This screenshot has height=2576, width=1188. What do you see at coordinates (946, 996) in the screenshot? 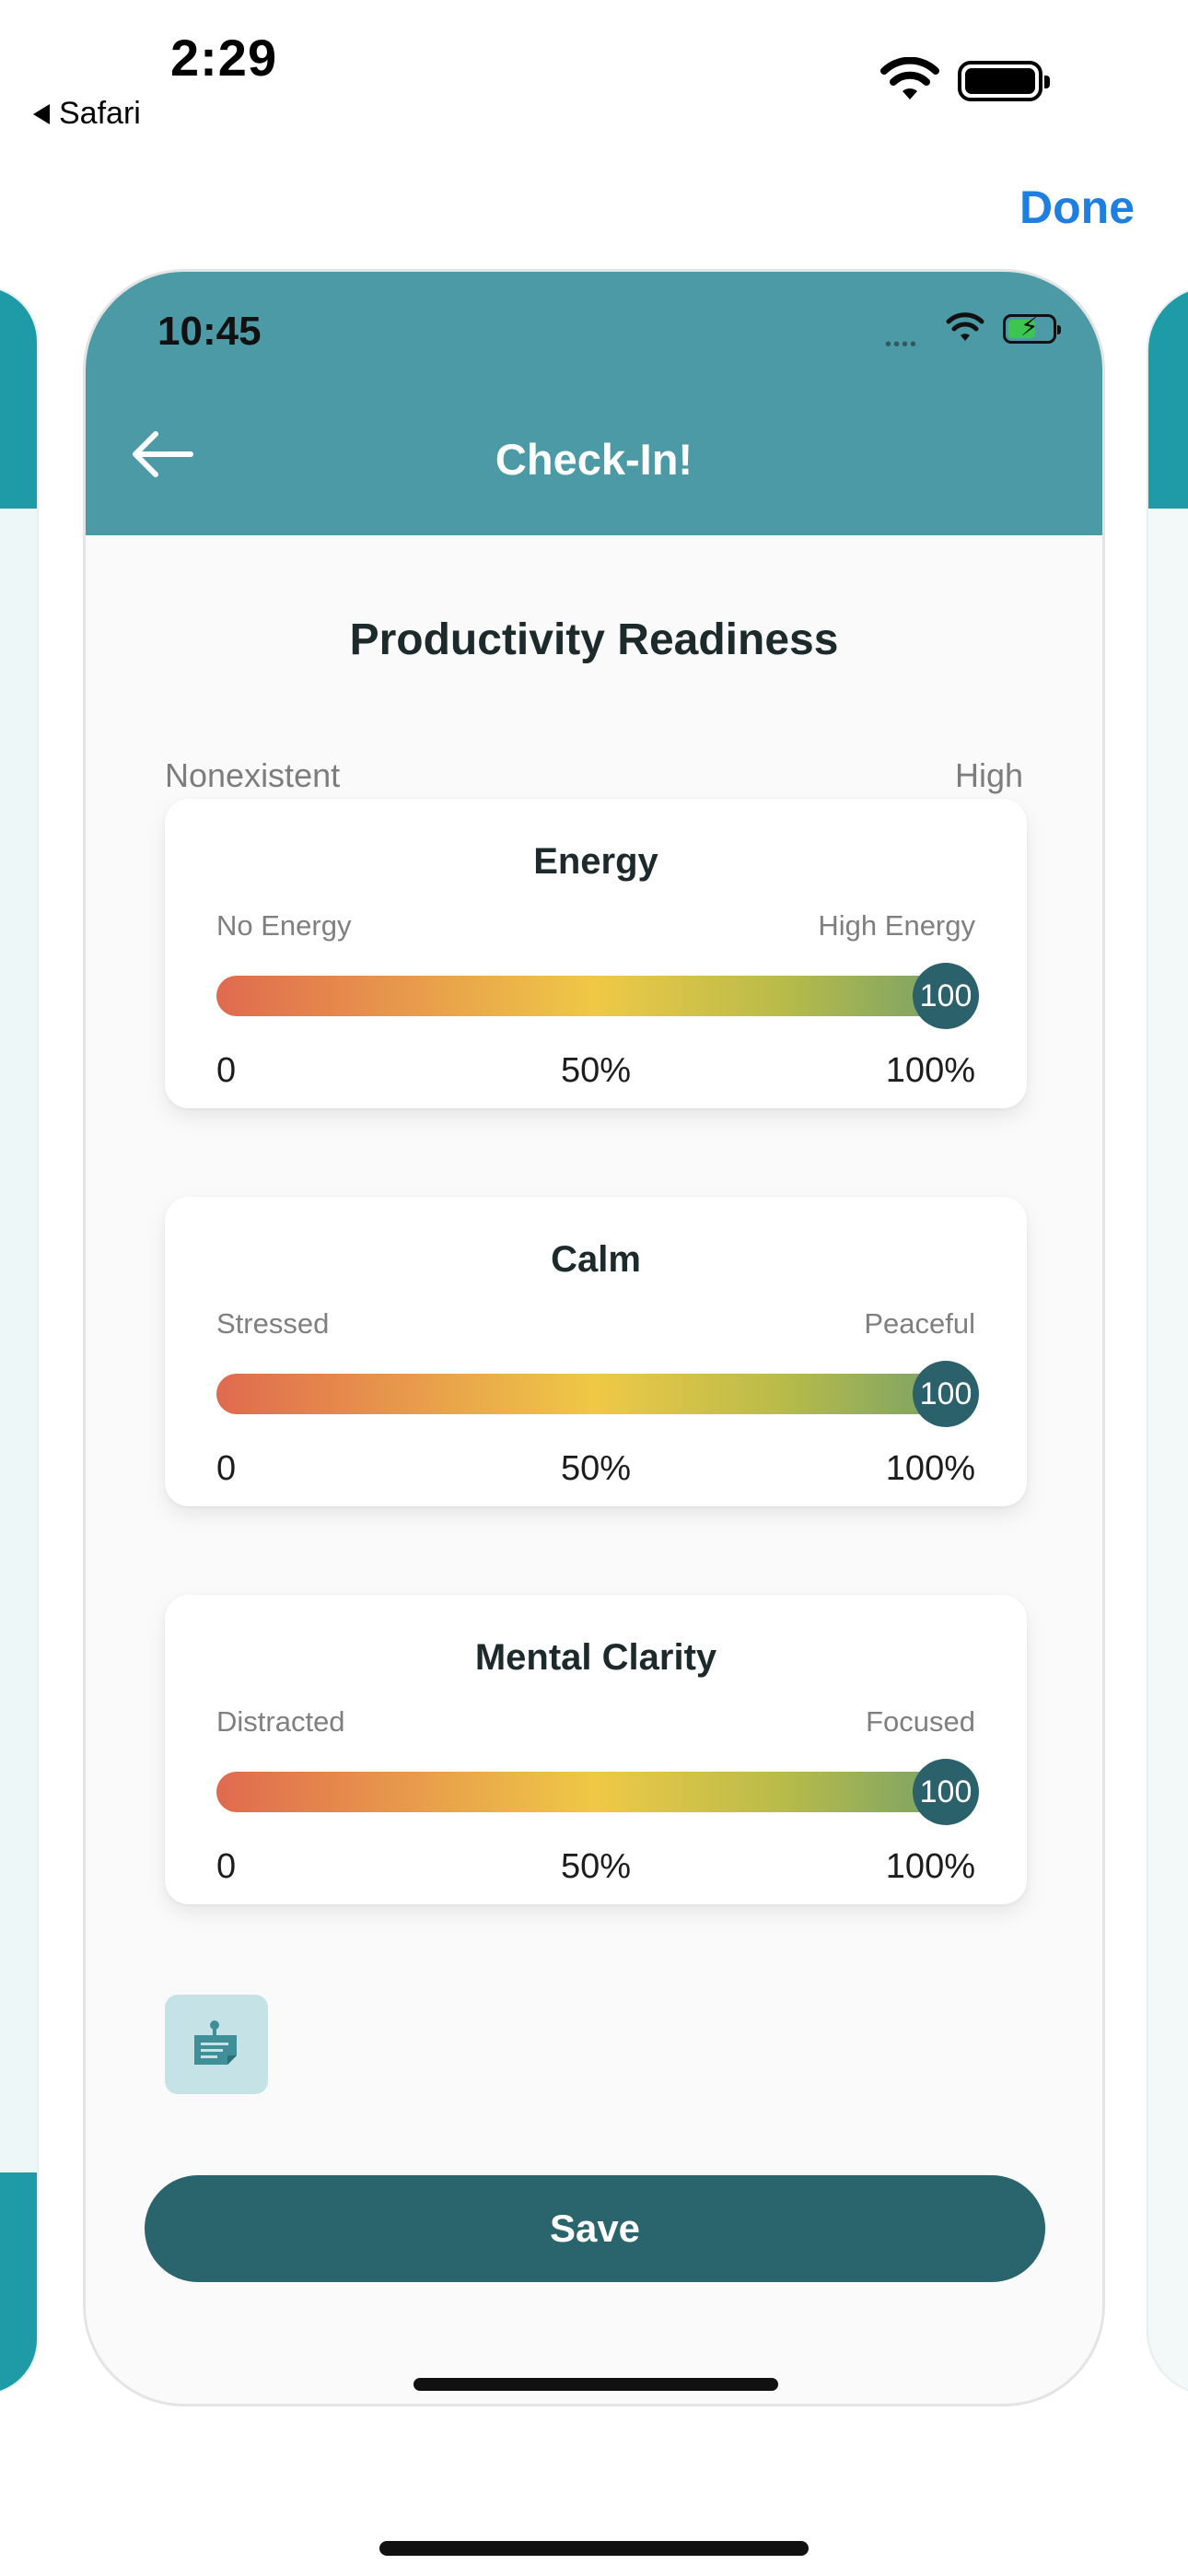
I see `energy-slider-thumb: 100` at bounding box center [946, 996].